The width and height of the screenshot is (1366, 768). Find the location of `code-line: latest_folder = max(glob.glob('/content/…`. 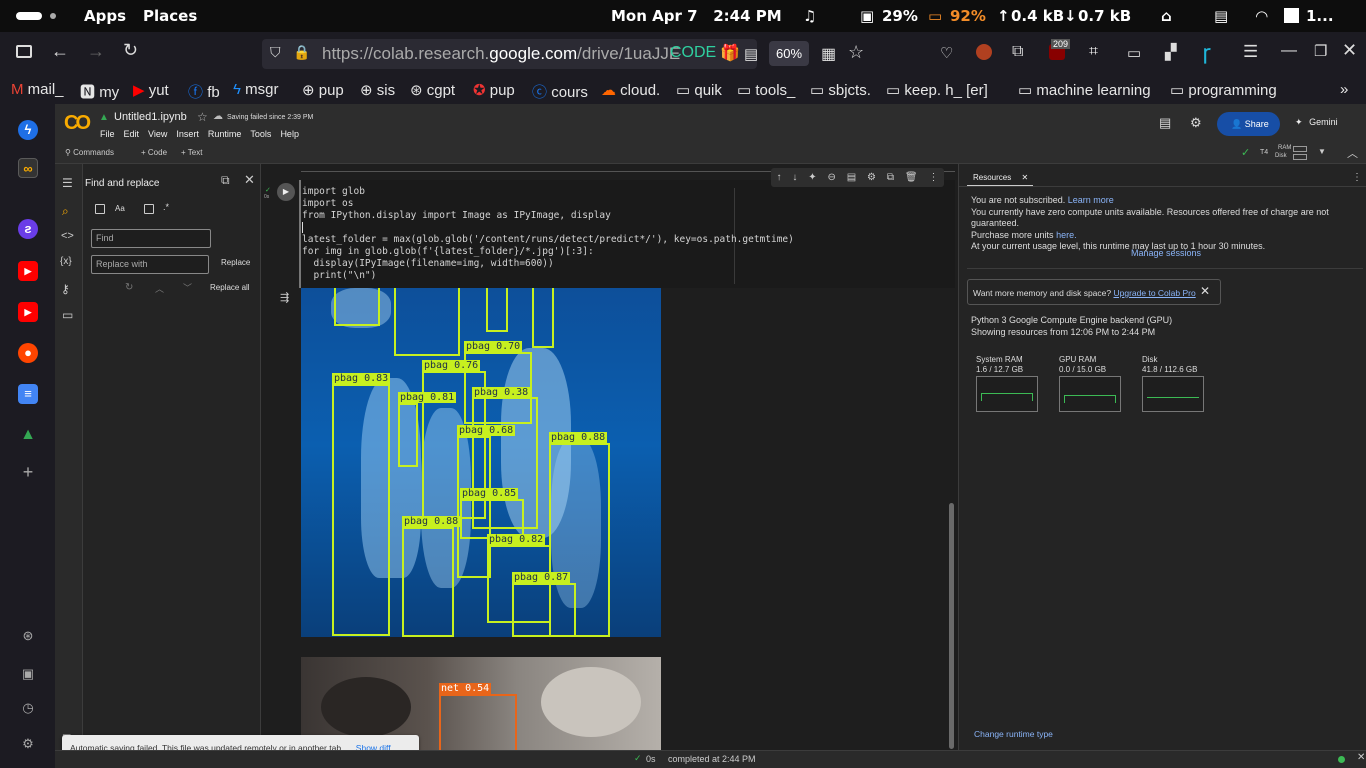

code-line: latest_folder = max(glob.glob('/content/… is located at coordinates (548, 239).